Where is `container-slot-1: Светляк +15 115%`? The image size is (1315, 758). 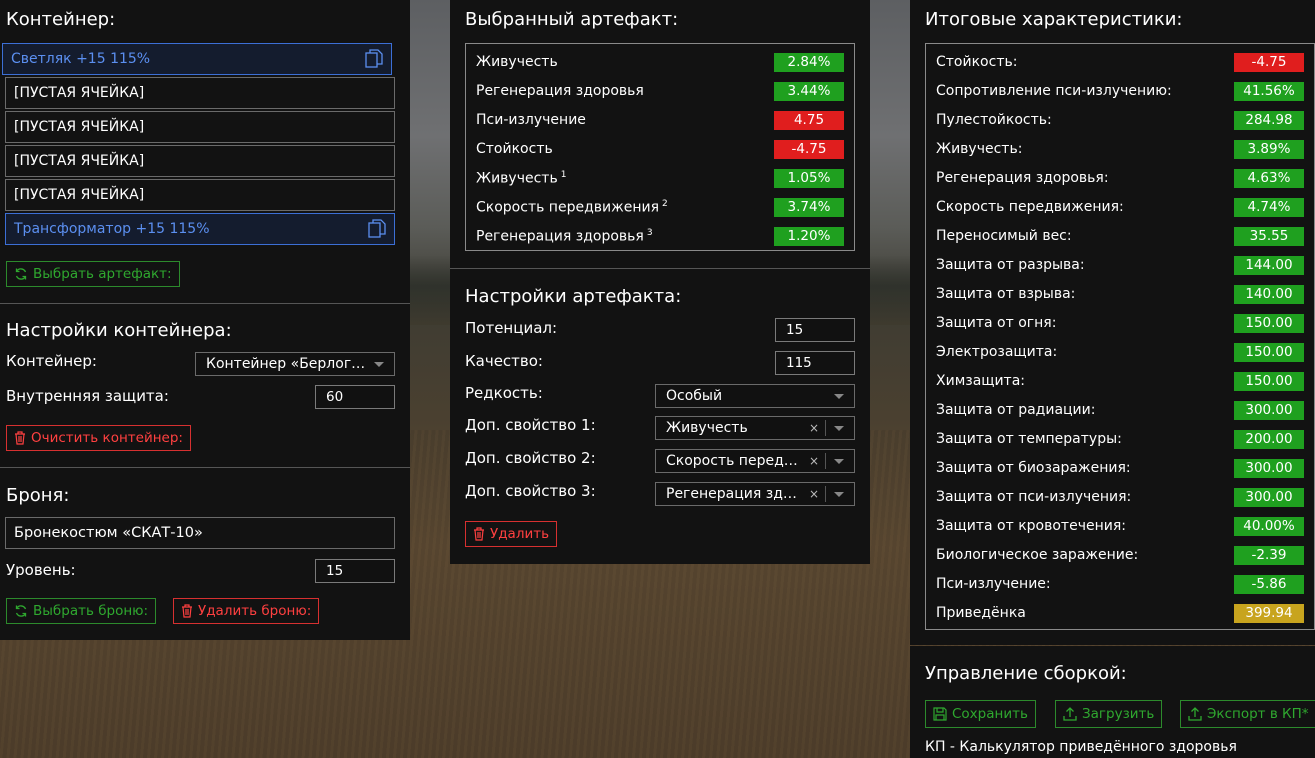 container-slot-1: Светляк +15 115% is located at coordinates (197, 59).